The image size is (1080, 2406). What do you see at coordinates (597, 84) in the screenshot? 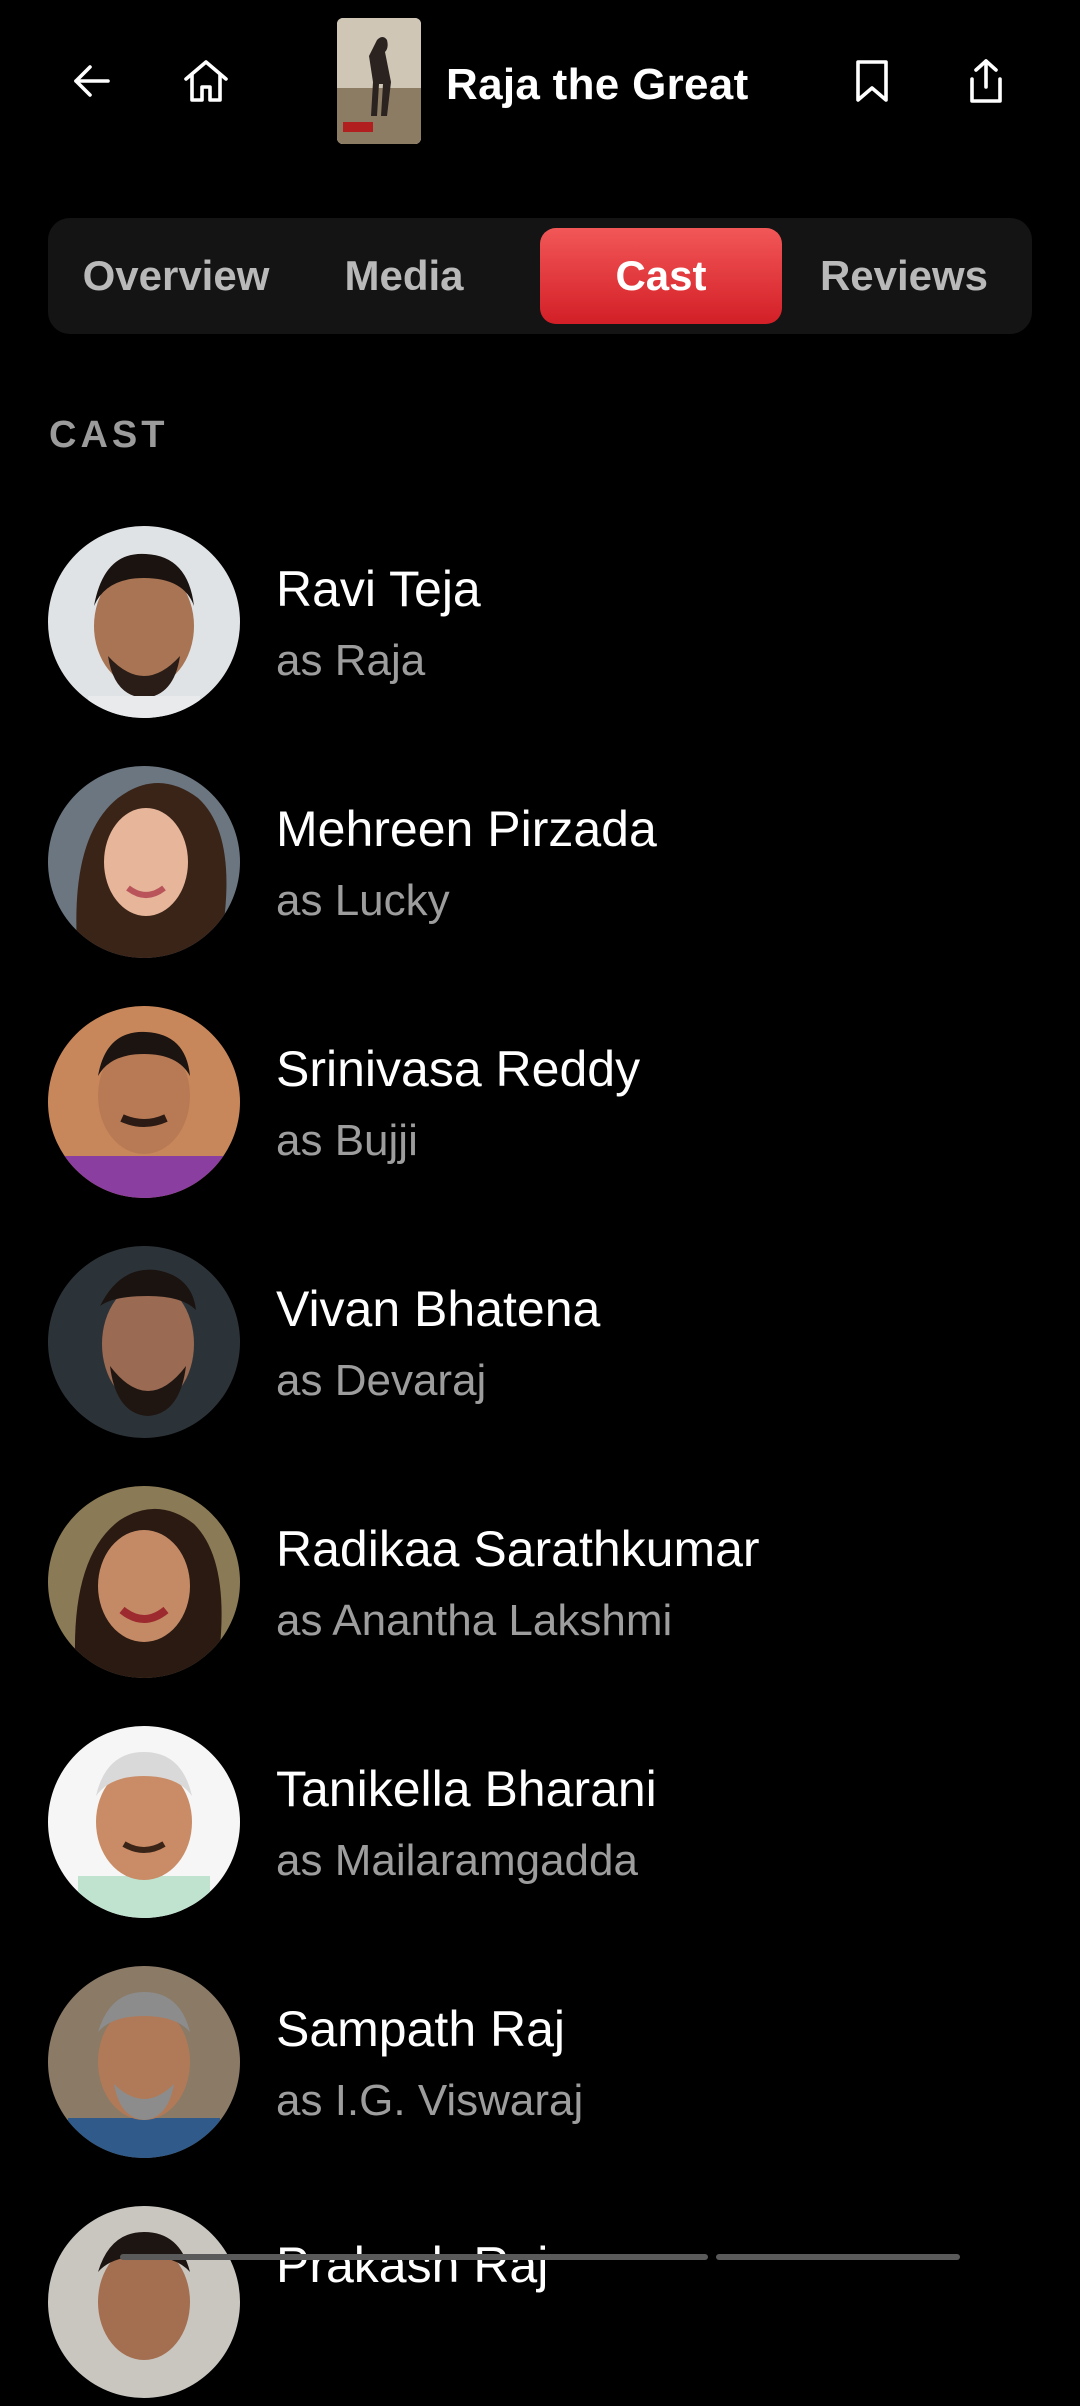
I see `movie-title: Raja the Great` at bounding box center [597, 84].